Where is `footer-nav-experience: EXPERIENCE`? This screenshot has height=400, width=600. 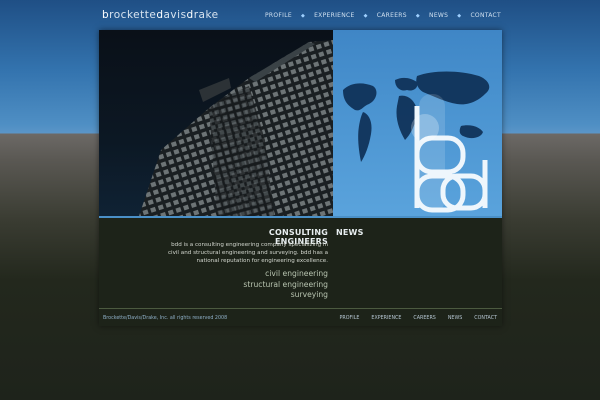 footer-nav-experience: EXPERIENCE is located at coordinates (386, 318).